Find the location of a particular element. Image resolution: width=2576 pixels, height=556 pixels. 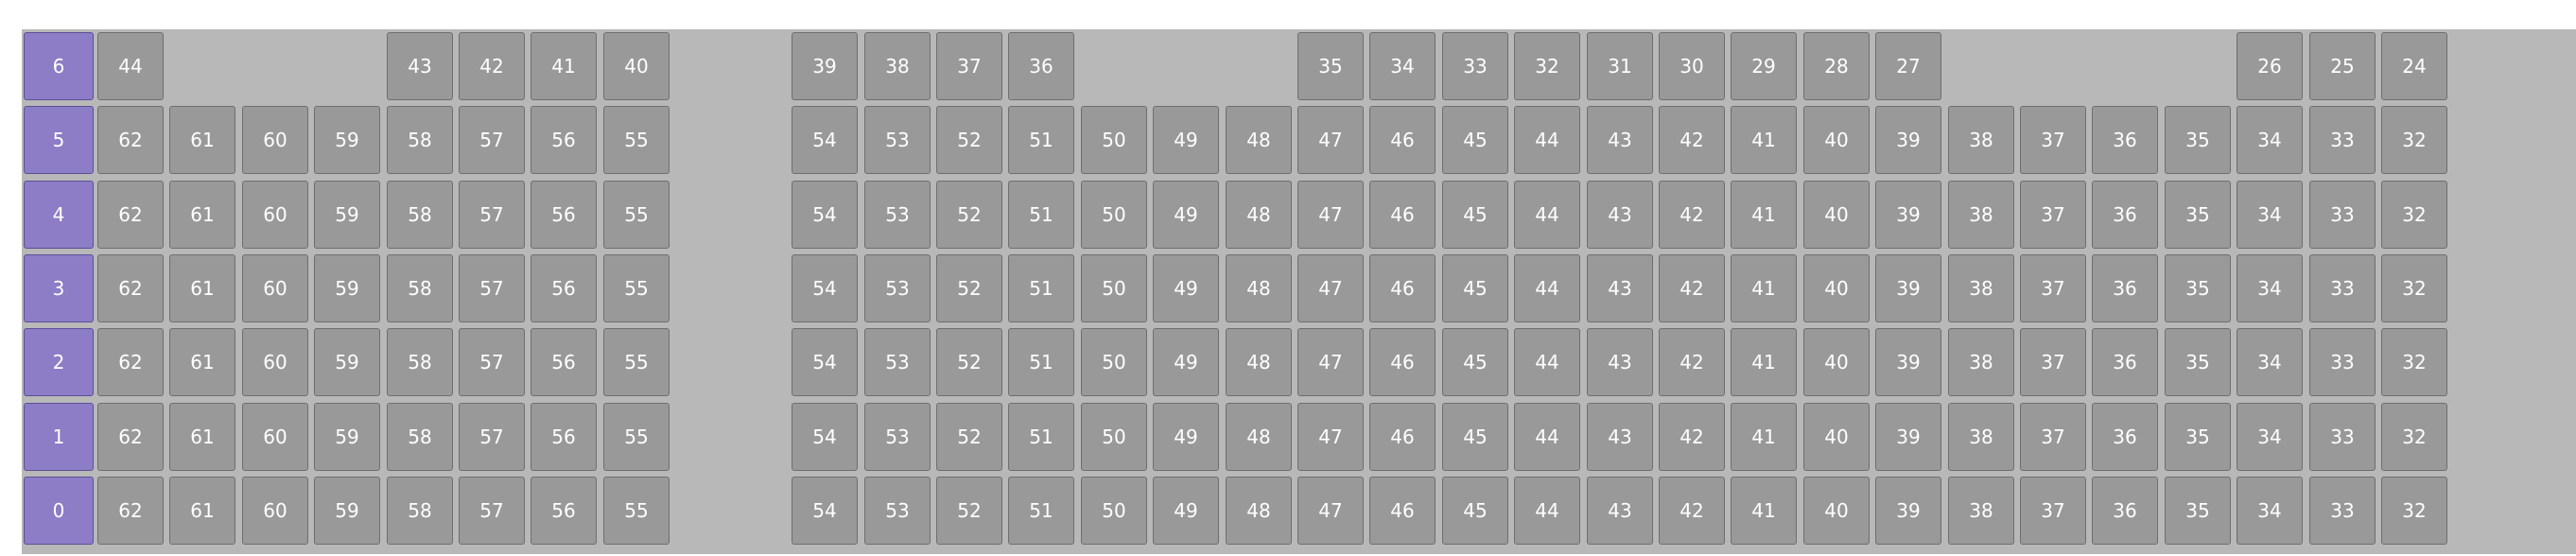

slot-cell: 60 is located at coordinates (275, 288).